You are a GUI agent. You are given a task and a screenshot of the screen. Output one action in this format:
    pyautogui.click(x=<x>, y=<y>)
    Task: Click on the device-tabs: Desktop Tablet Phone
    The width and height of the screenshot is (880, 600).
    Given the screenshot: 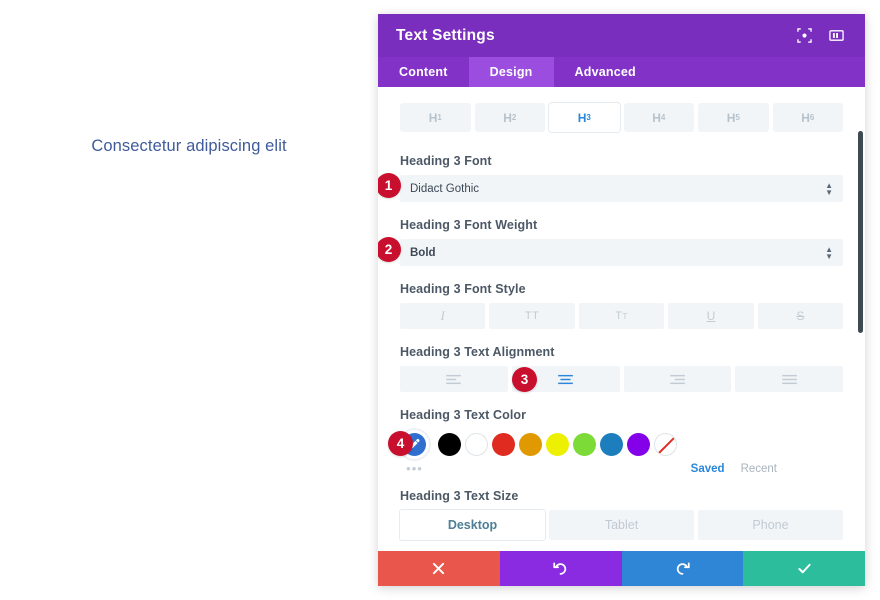 What is the action you would take?
    pyautogui.click(x=621, y=525)
    